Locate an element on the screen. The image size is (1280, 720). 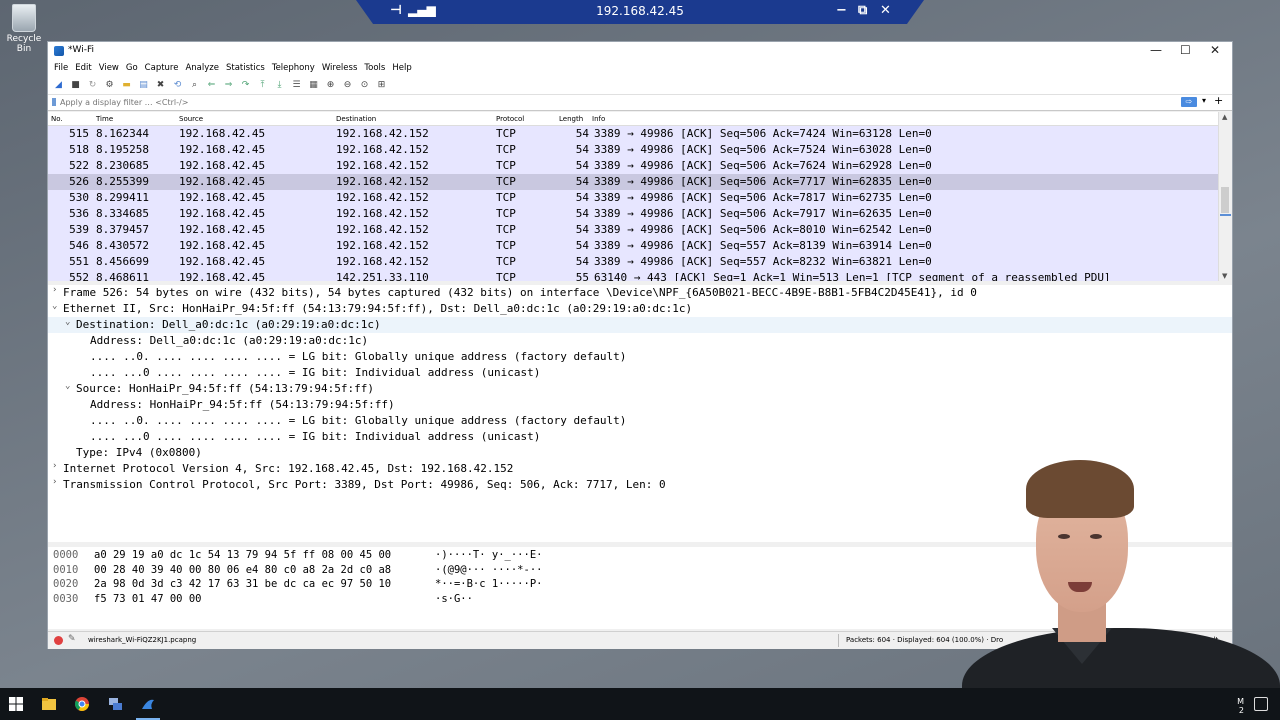
column-header-no: No. is located at coordinates (57, 119).